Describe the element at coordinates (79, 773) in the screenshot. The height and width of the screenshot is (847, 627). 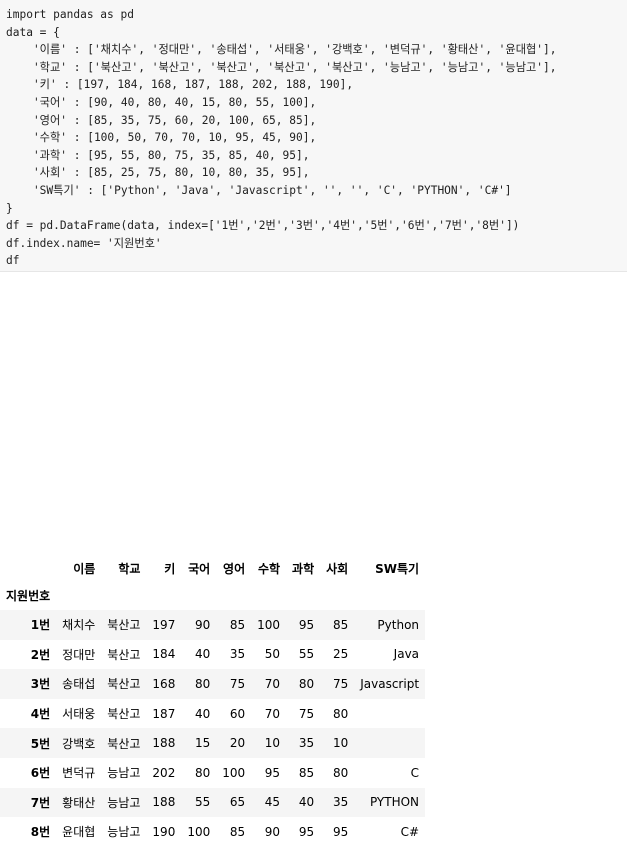
I see `table-cell: 변덕규` at that location.